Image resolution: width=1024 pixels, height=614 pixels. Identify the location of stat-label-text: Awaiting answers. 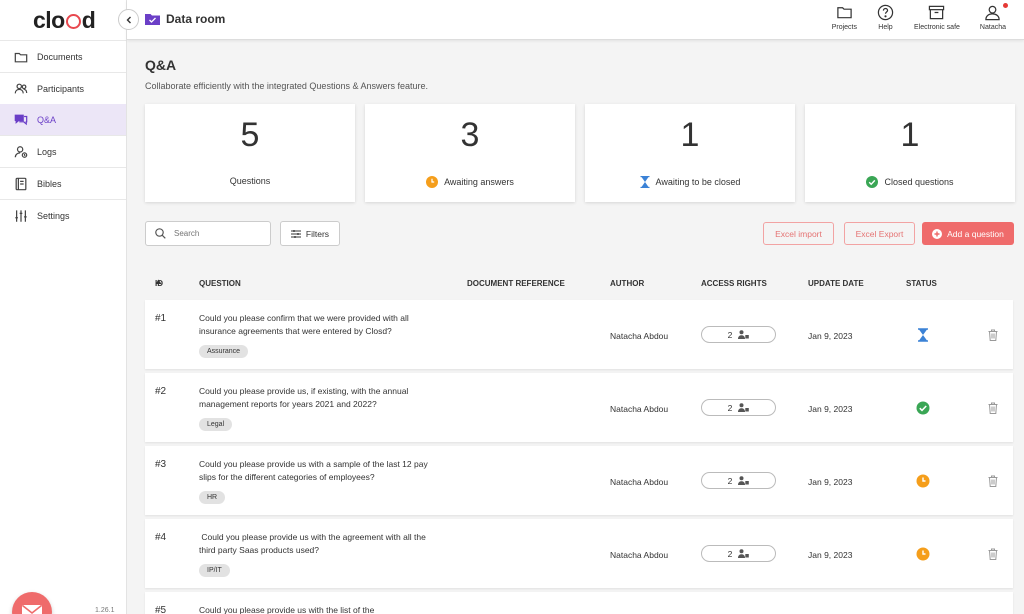
(479, 182).